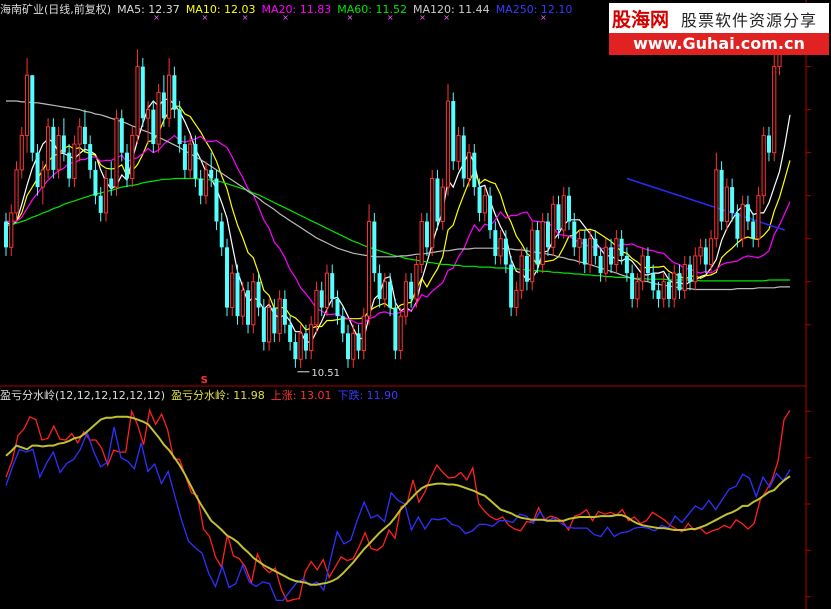 The width and height of the screenshot is (831, 609). What do you see at coordinates (83, 395) in the screenshot?
I see `indicator-title: 盈亏分水岭(12,12,12,12,12,12)` at bounding box center [83, 395].